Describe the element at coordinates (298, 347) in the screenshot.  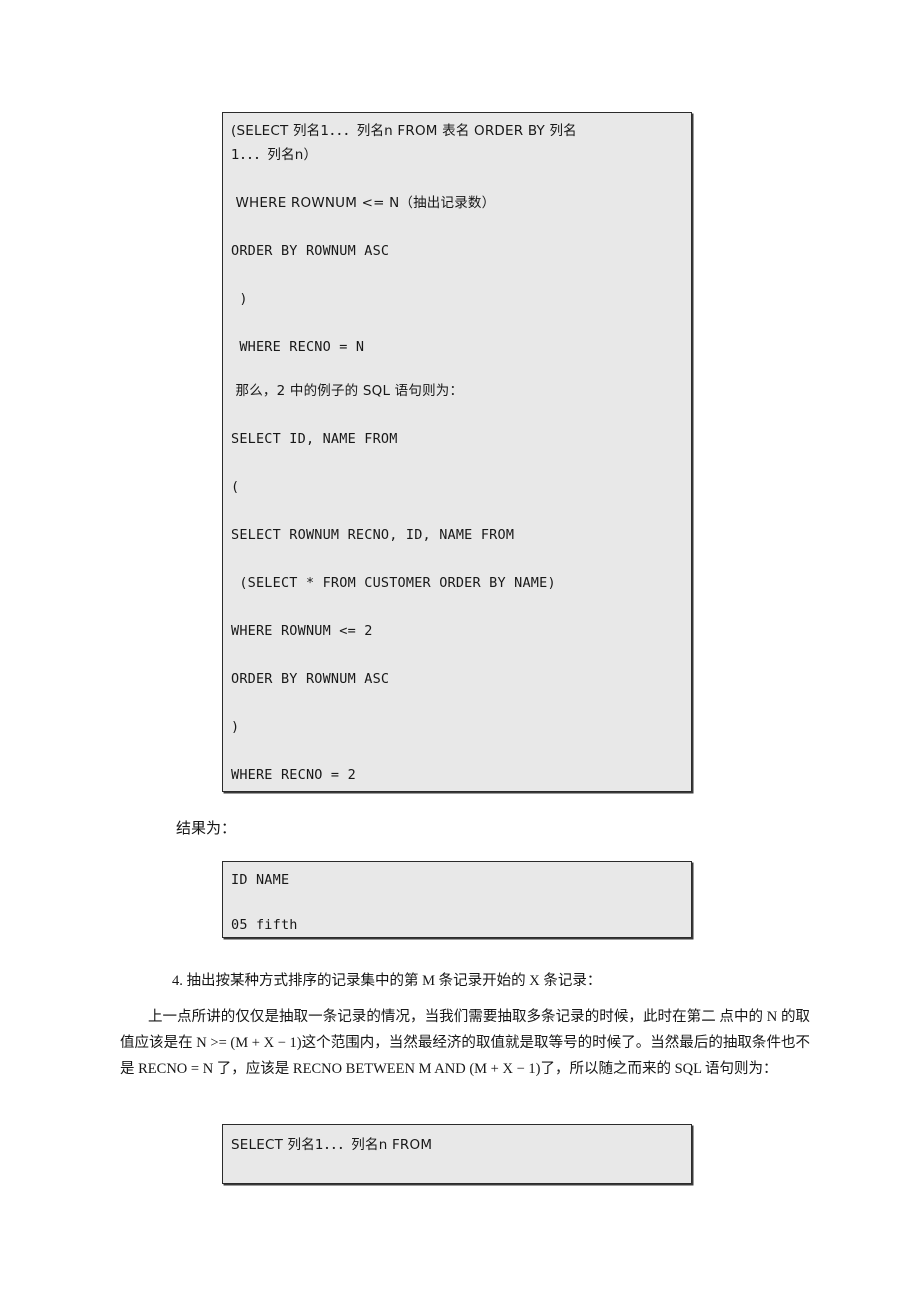
I see `code-line: WHERE RECNO = N` at that location.